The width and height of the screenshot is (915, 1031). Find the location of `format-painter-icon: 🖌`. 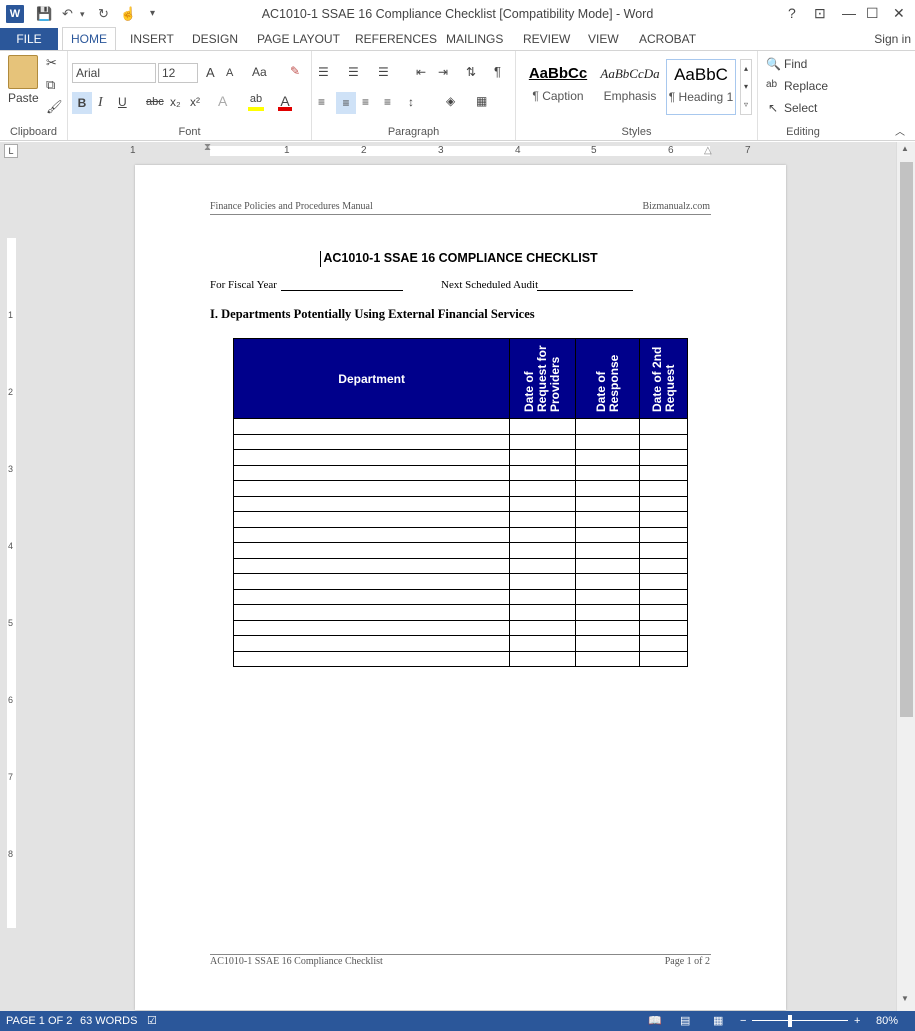

format-painter-icon: 🖌 is located at coordinates (54, 107).